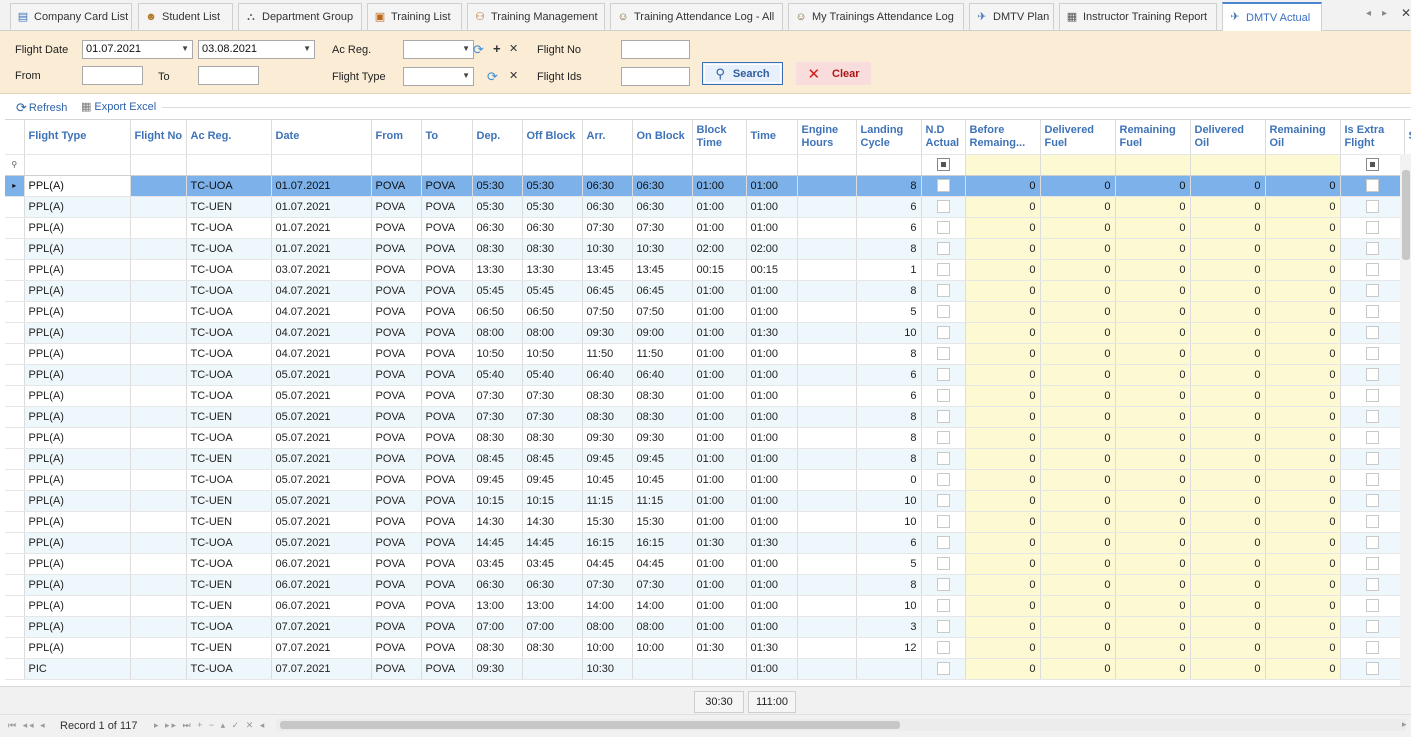 Image resolution: width=1411 pixels, height=737 pixels. I want to click on cell-dep: 07:30, so click(497, 396).